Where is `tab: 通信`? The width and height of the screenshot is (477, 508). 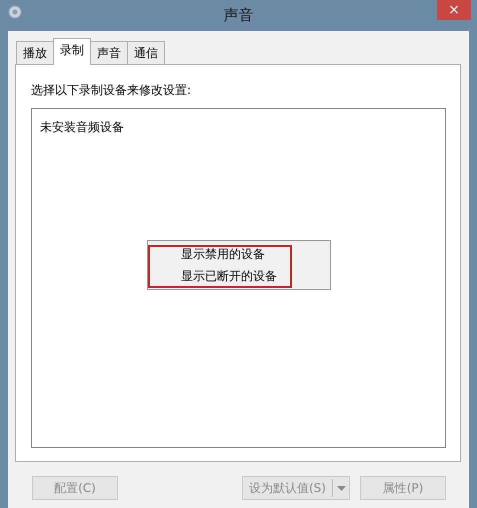 tab: 通信 is located at coordinates (146, 52).